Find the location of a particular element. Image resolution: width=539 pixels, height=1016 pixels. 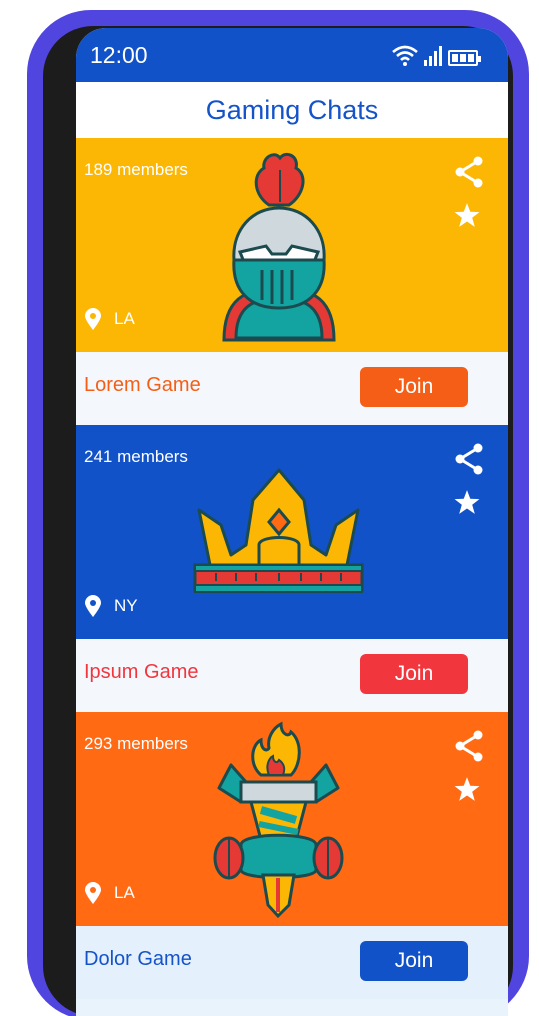

location-label: NY is located at coordinates (126, 605).